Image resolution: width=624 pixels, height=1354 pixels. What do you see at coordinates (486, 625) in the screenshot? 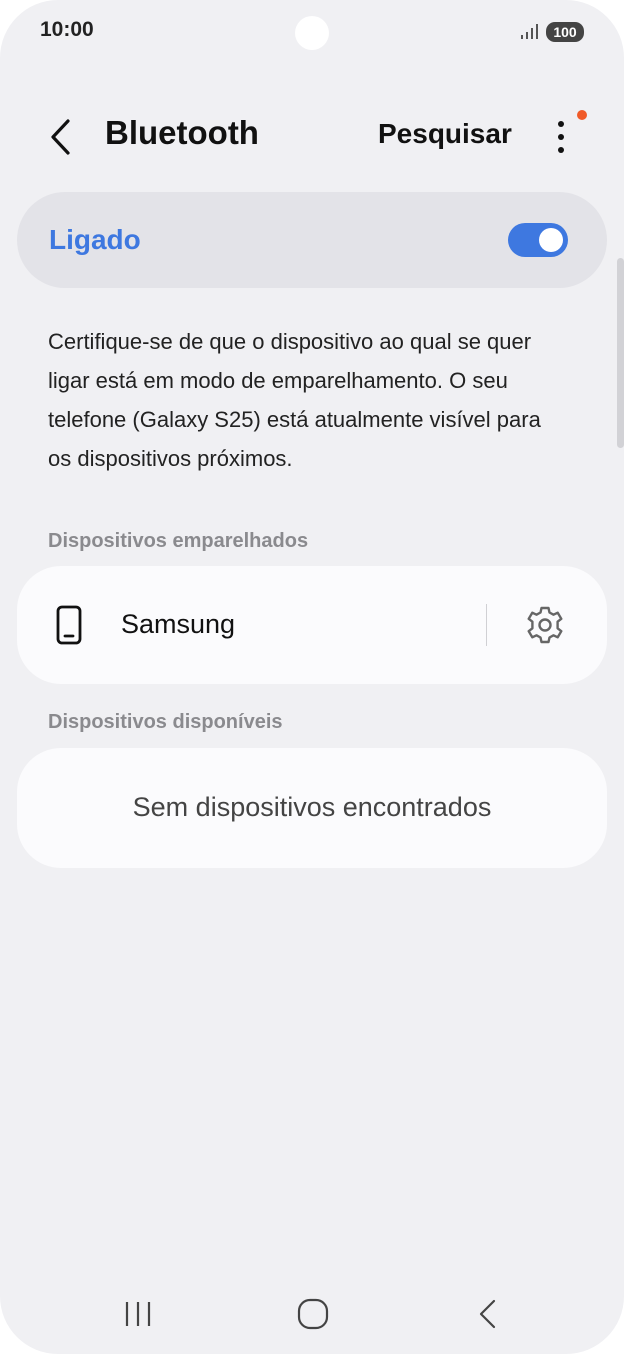
I see `divider` at bounding box center [486, 625].